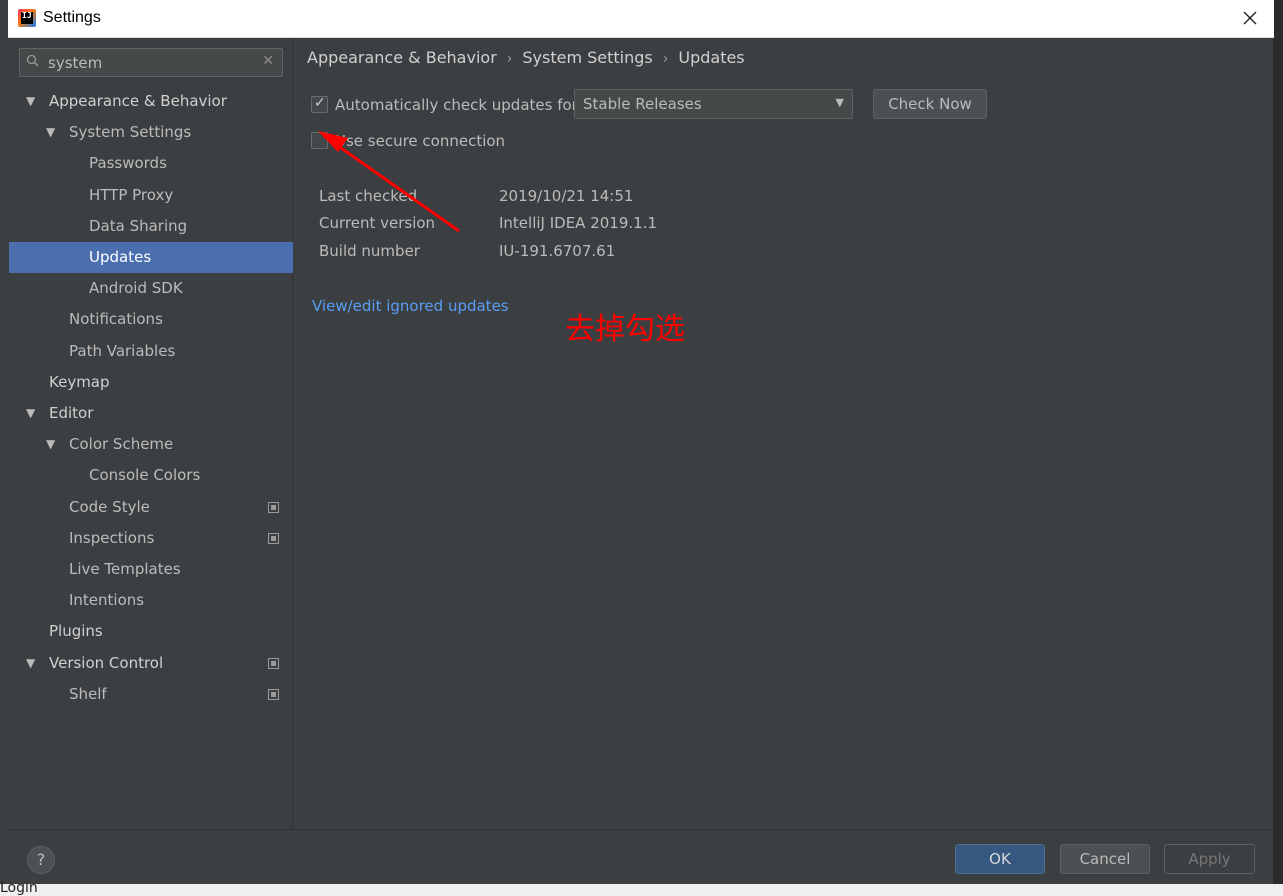 This screenshot has height=896, width=1283. Describe the element at coordinates (557, 251) in the screenshot. I see `build-number-value: IU-191.6707.61` at that location.